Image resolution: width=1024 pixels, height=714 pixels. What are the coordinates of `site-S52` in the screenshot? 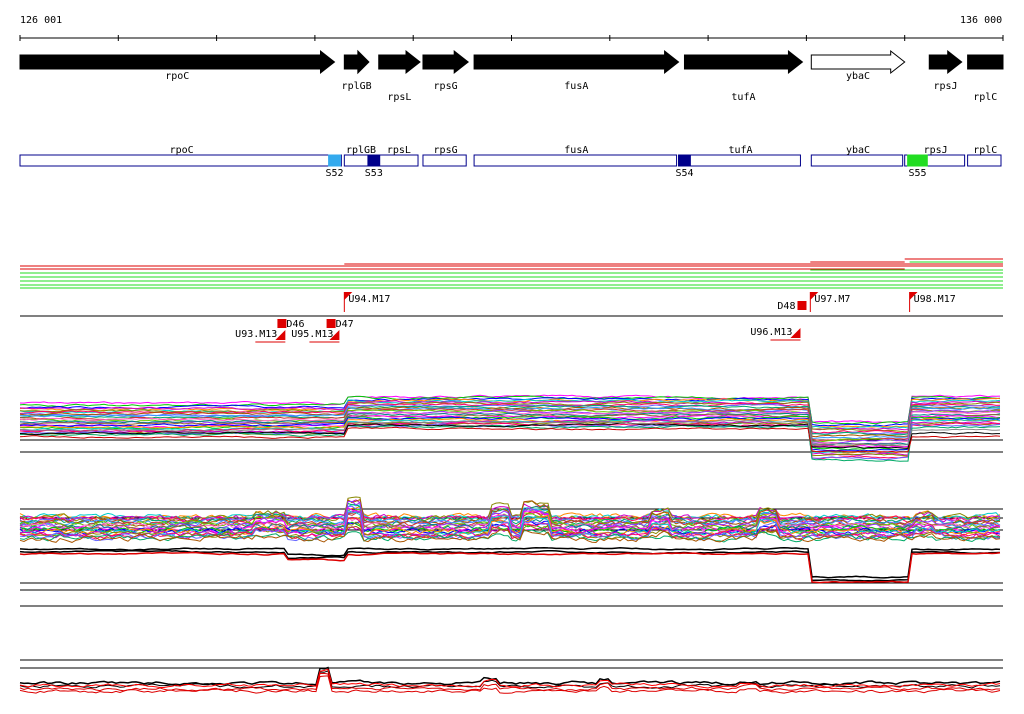 It's located at (334, 160).